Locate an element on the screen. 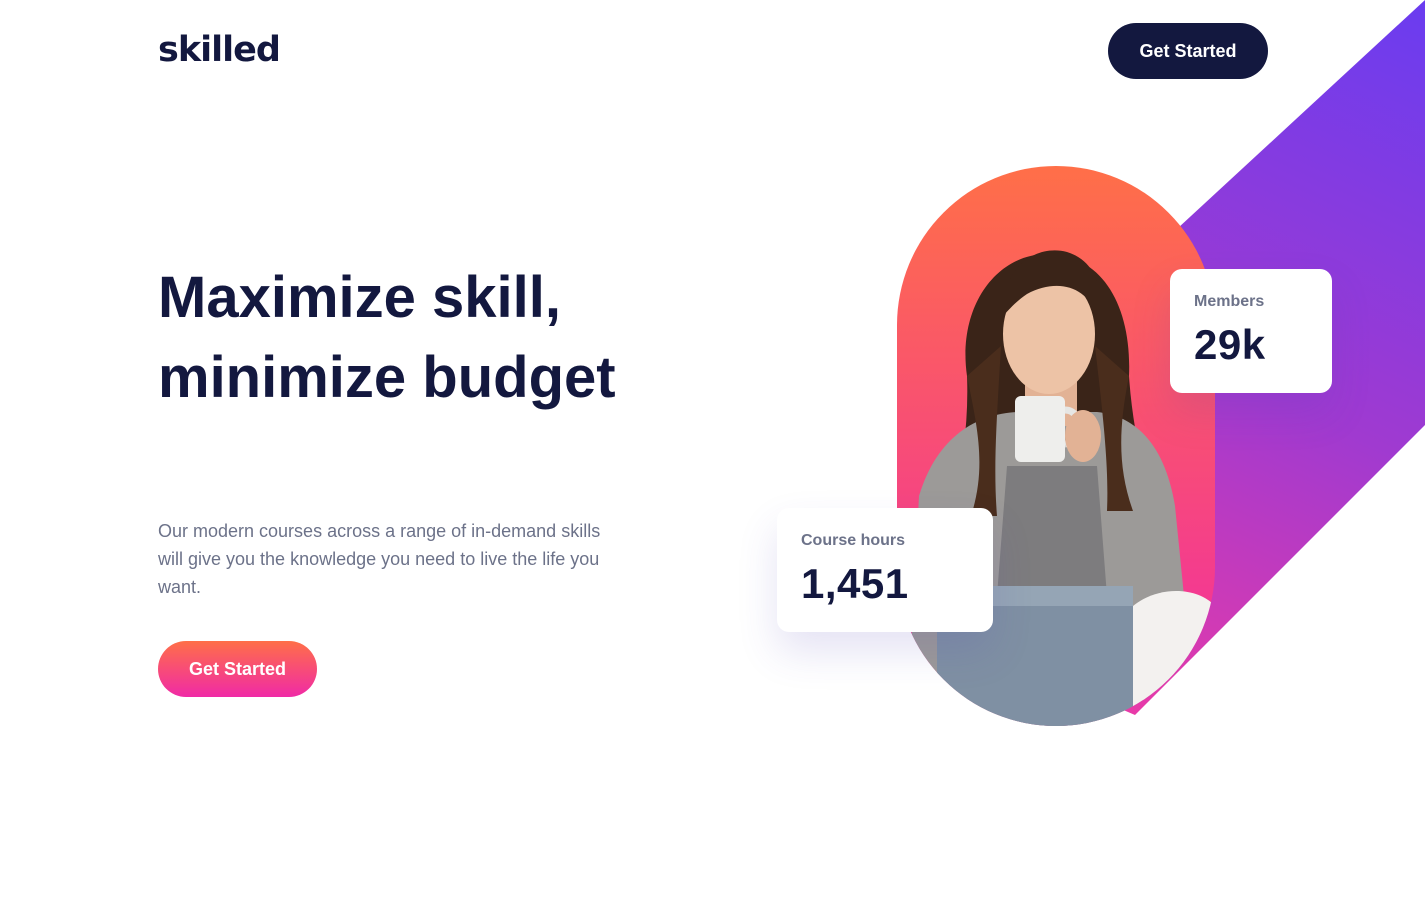 The height and width of the screenshot is (908, 1425). course-hours-stat-card: Course hours 1,451 is located at coordinates (885, 570).